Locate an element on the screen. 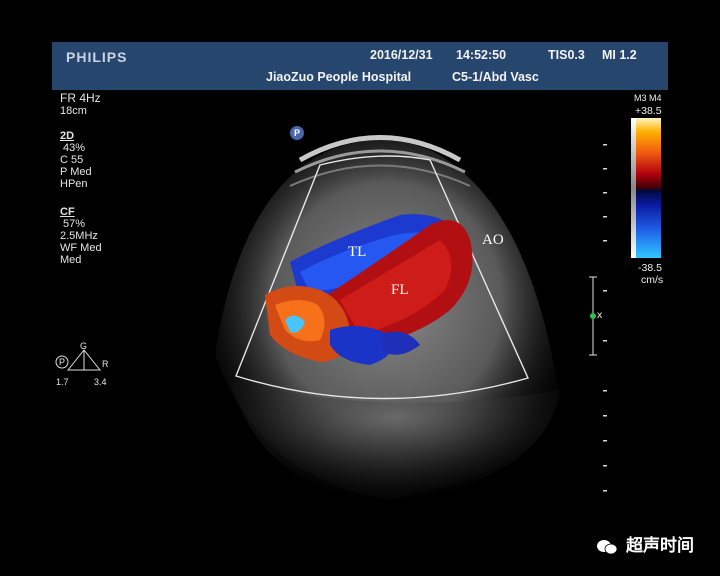  label-true-lumen: TL is located at coordinates (357, 252).